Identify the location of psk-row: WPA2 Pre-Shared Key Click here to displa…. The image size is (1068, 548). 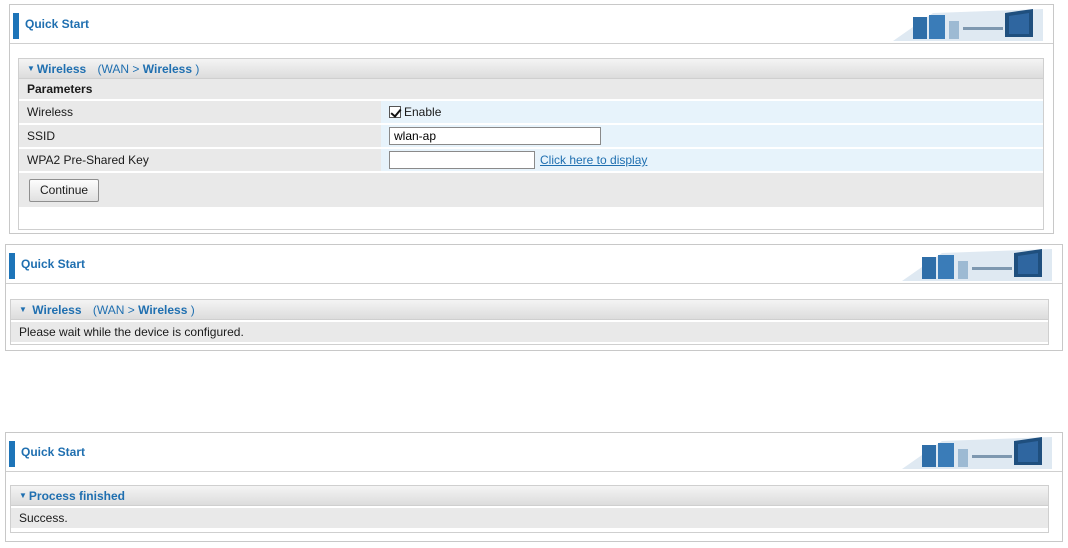
(531, 161).